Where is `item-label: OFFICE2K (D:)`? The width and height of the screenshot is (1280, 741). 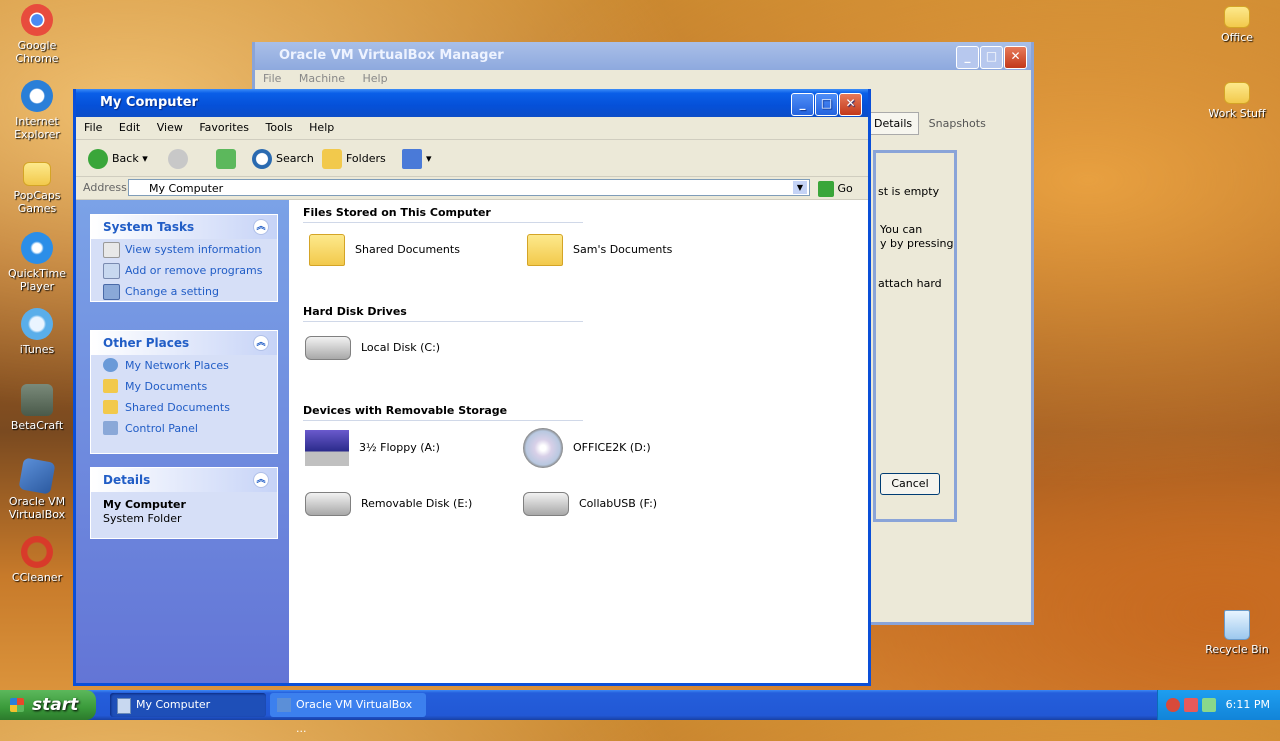
item-label: OFFICE2K (D:) is located at coordinates (612, 447).